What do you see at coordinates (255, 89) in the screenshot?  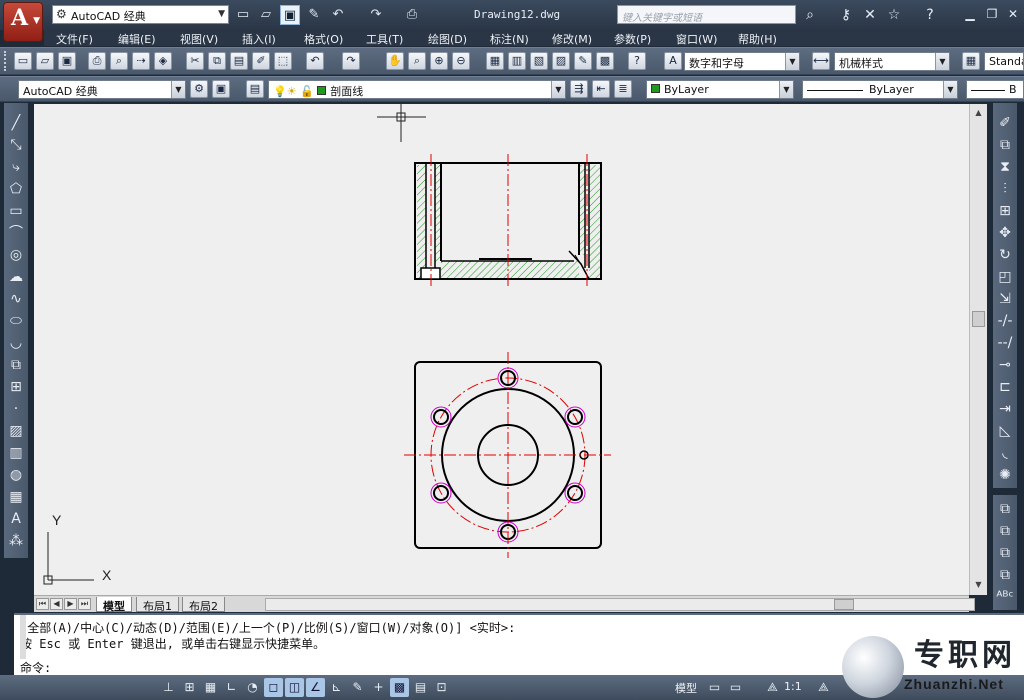 I see `layer-manager-icon: ▤` at bounding box center [255, 89].